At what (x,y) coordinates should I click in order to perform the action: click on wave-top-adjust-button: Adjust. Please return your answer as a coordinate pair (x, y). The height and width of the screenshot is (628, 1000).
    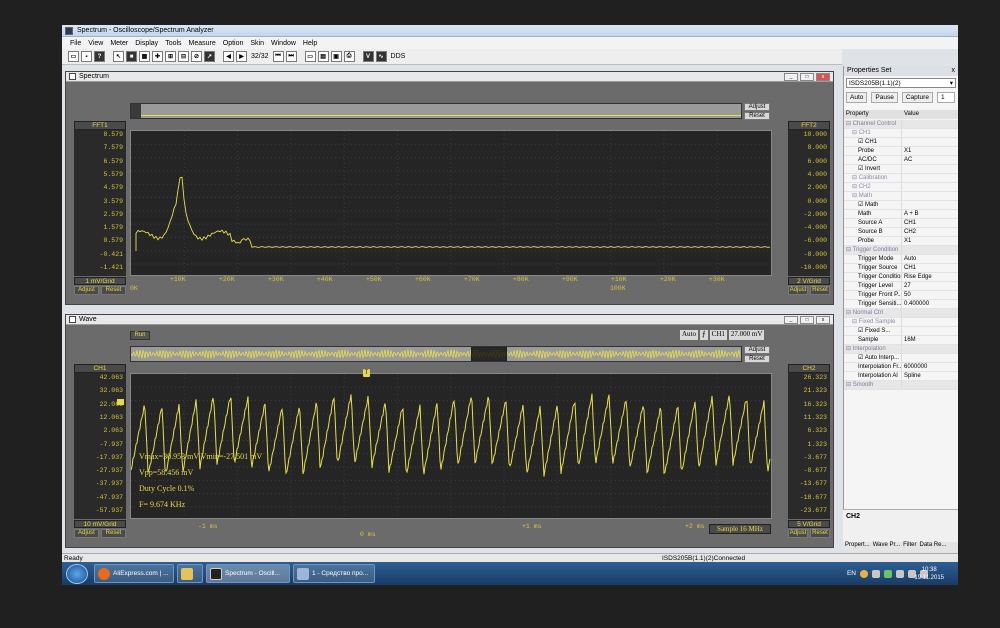
    Looking at the image, I should click on (757, 350).